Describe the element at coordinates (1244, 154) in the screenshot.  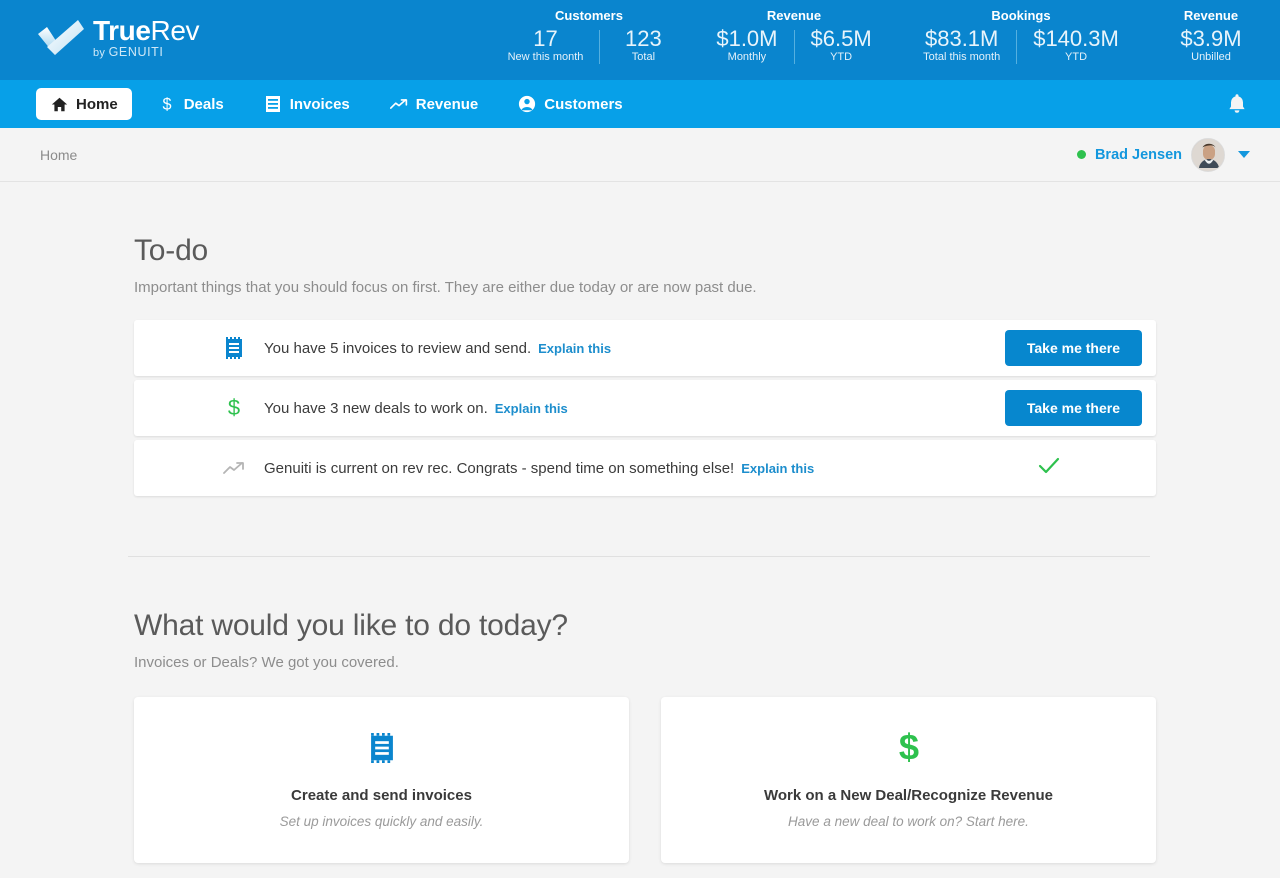
I see `chevron-down-icon` at that location.